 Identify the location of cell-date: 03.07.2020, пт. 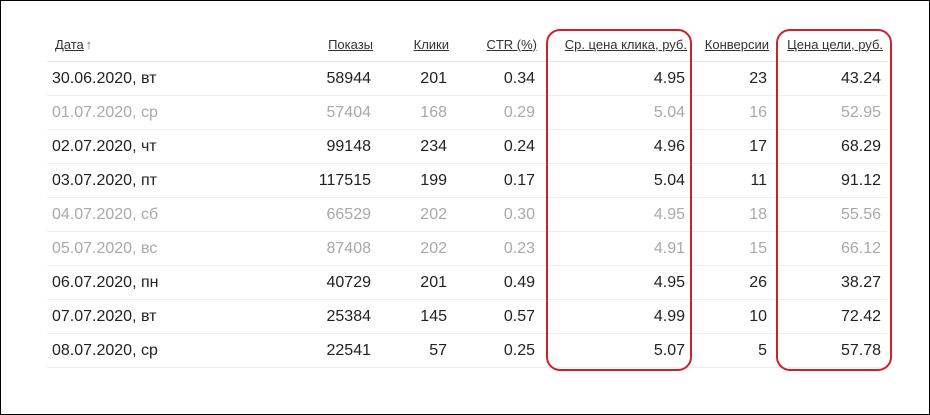
(167, 180).